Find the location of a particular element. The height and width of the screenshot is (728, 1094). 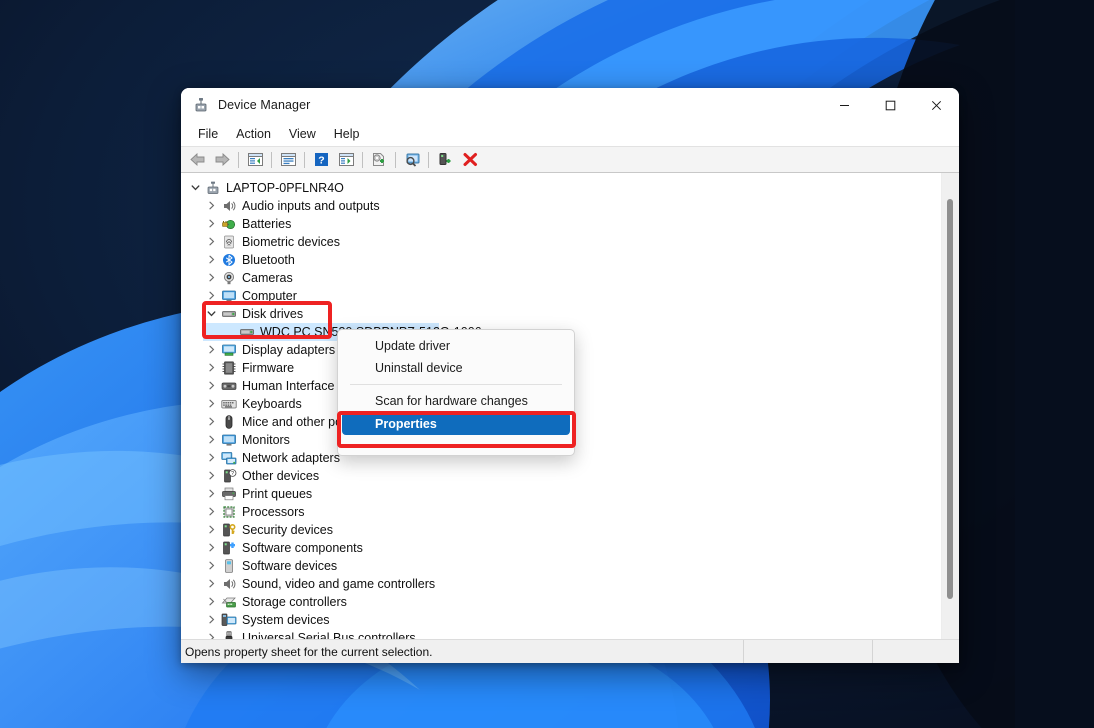

minimize-button is located at coordinates (844, 105).